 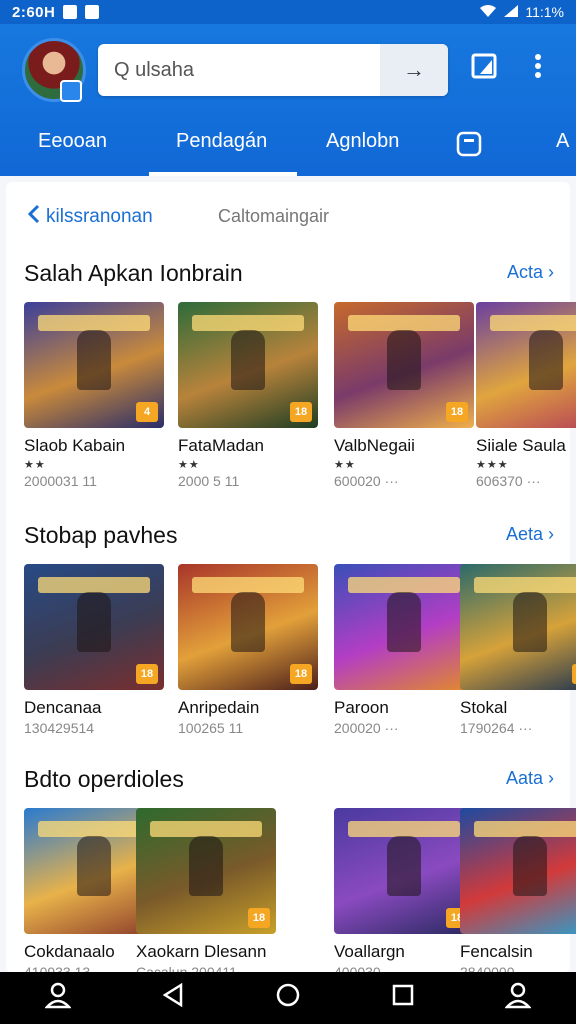 I want to click on app-title: Dencanaa, so click(x=63, y=707).